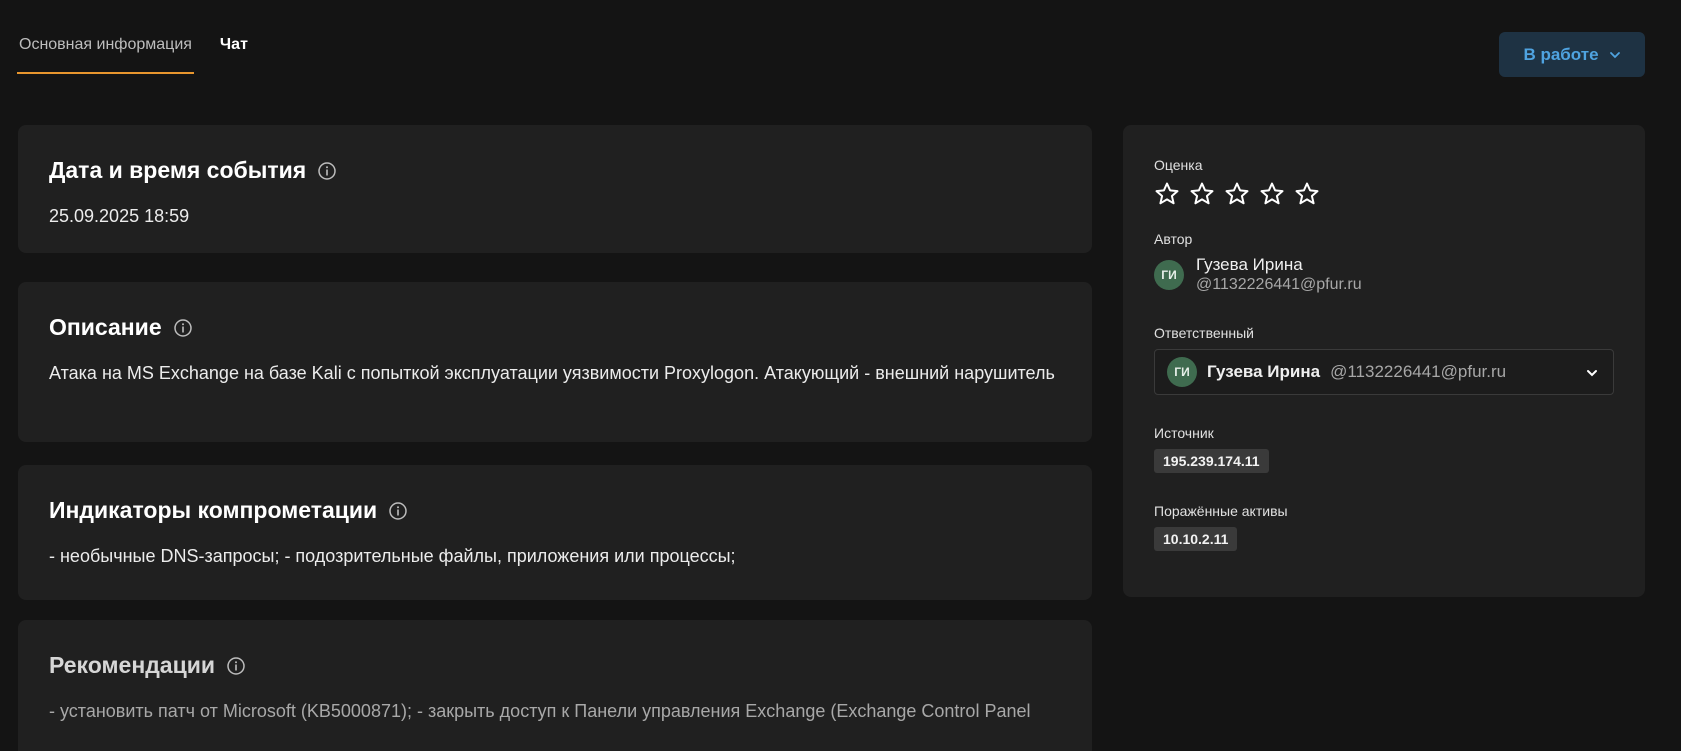 The height and width of the screenshot is (751, 1681). What do you see at coordinates (1561, 54) in the screenshot?
I see `status-label: В работе` at bounding box center [1561, 54].